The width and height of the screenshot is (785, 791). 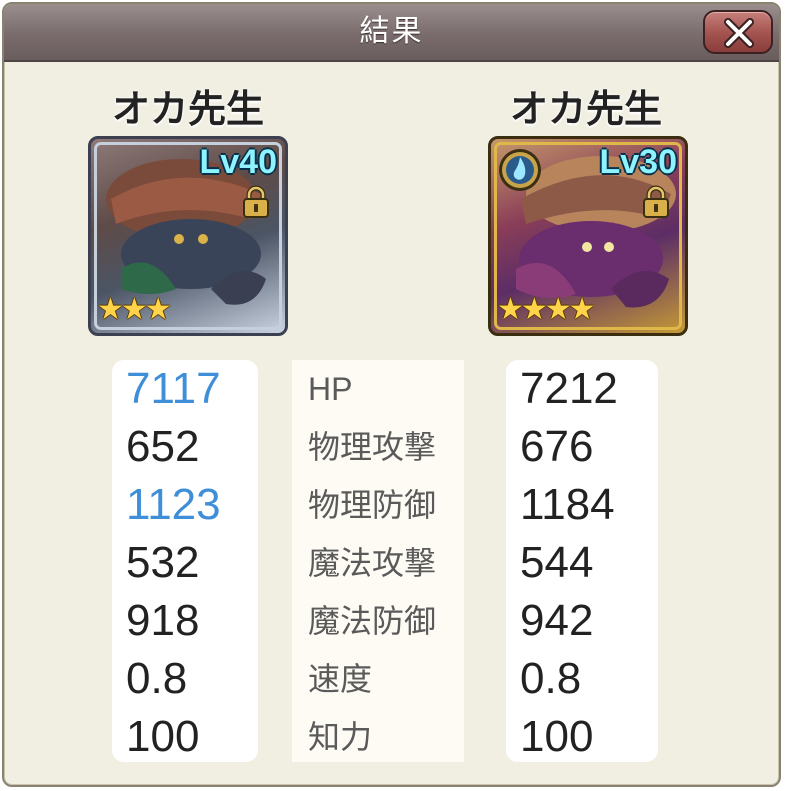 What do you see at coordinates (372, 505) in the screenshot?
I see `stat-label-phys-def: 物理防御` at bounding box center [372, 505].